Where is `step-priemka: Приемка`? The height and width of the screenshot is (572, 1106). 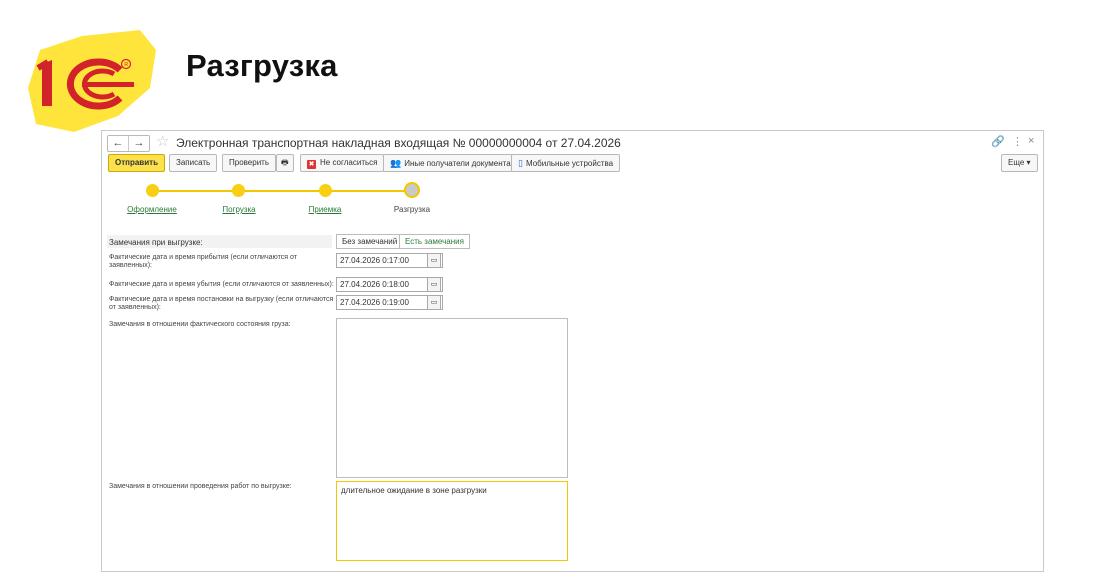
step-priemka: Приемка is located at coordinates (325, 209).